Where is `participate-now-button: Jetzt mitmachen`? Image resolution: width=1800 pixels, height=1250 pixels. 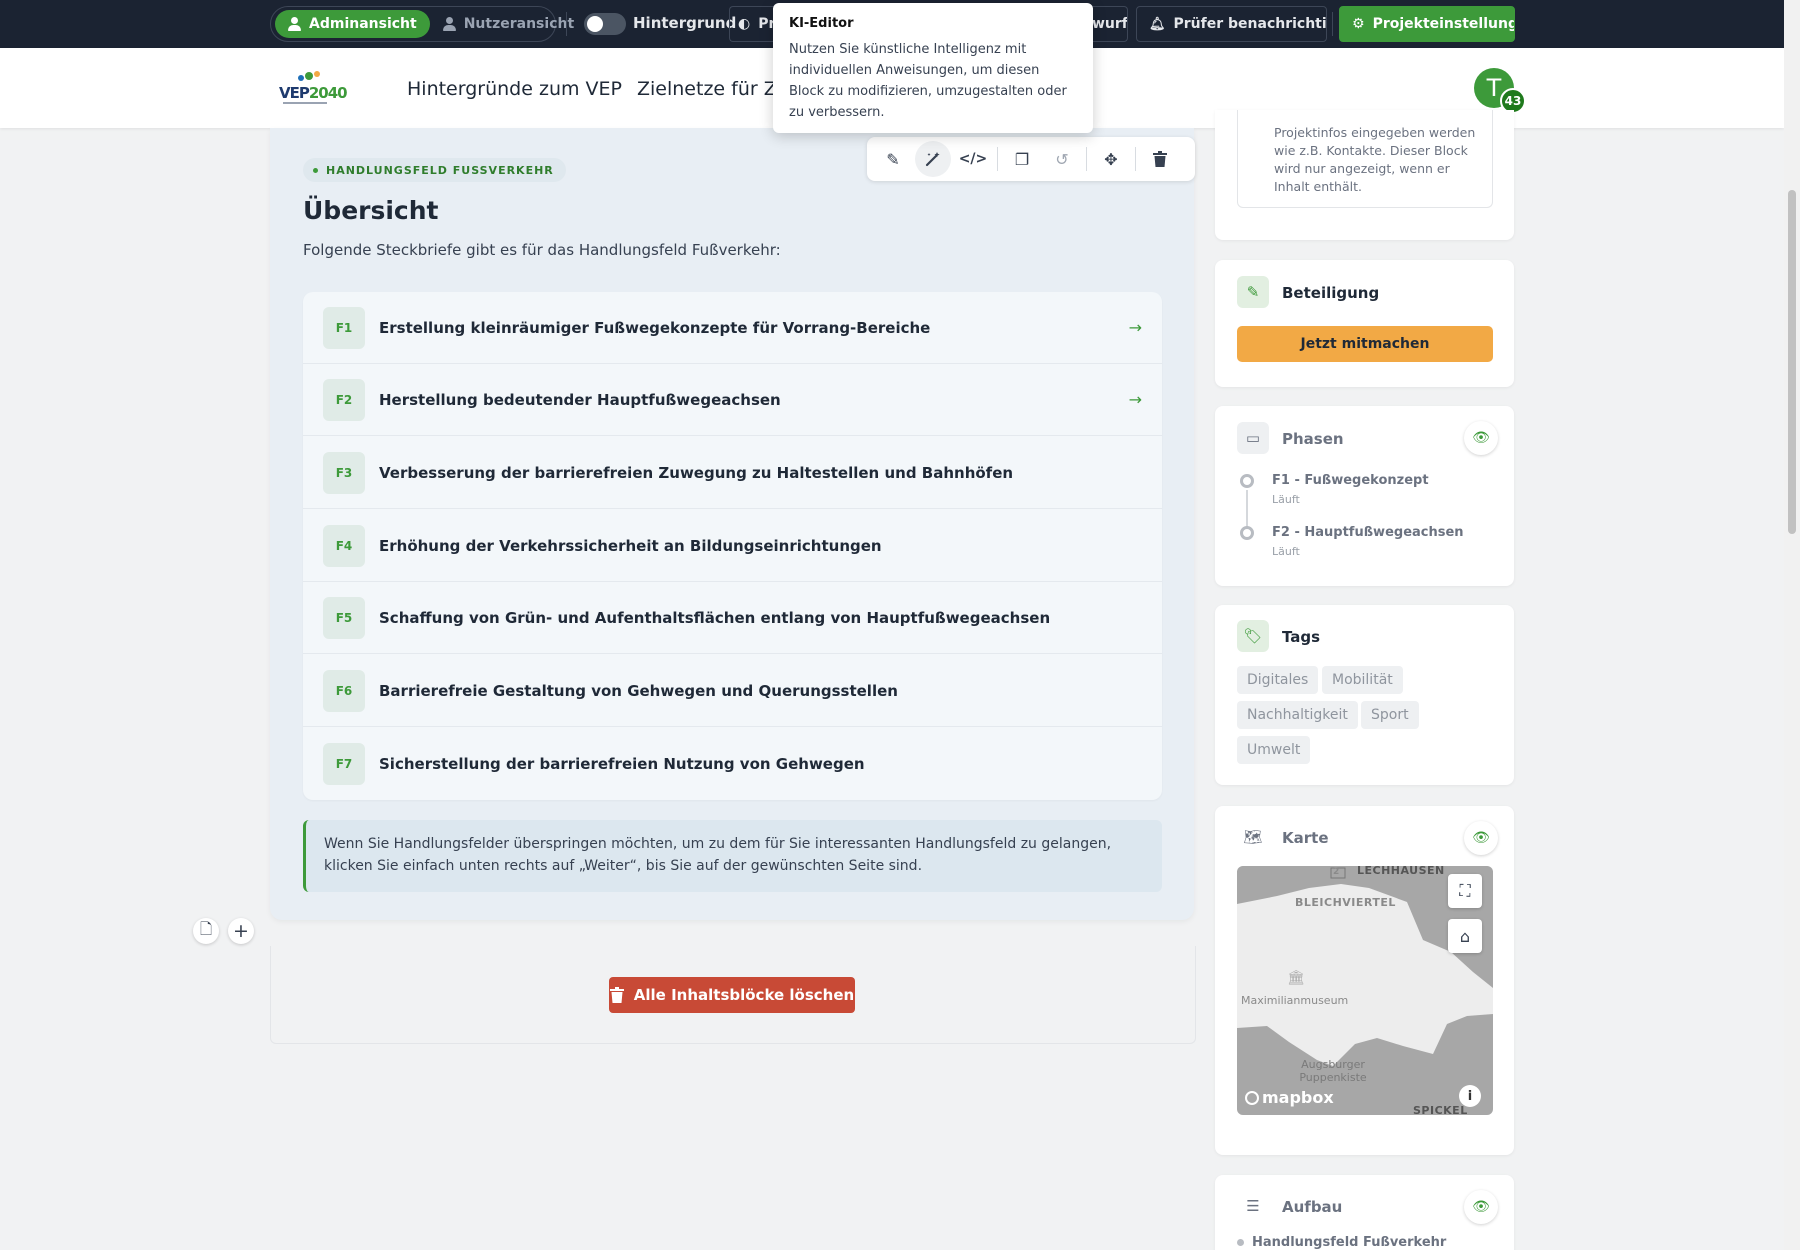
participate-now-button: Jetzt mitmachen is located at coordinates (1365, 344).